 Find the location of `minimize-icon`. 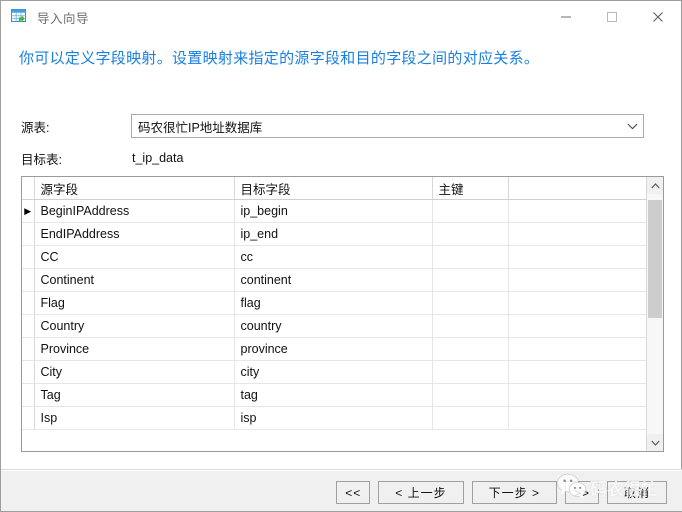

minimize-icon is located at coordinates (566, 17).